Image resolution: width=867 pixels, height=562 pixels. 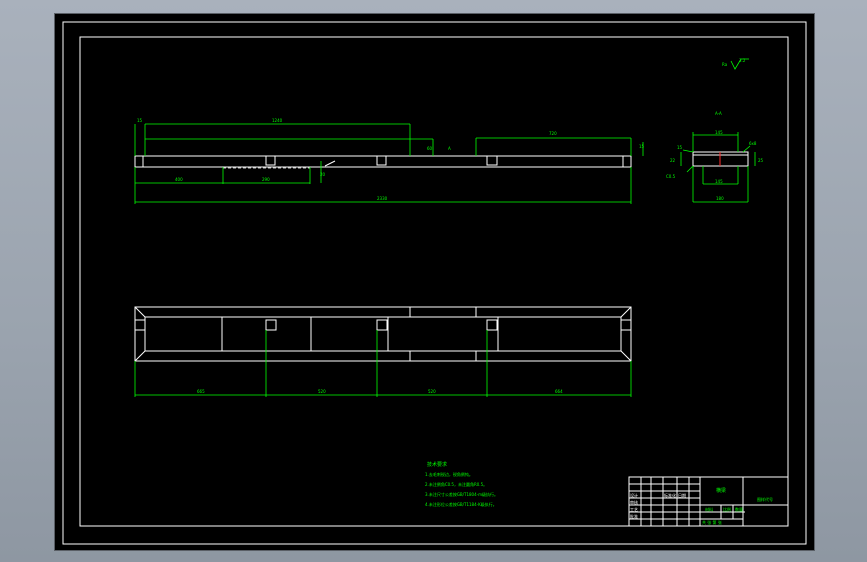 I want to click on note-3: 3.未注尺寸公差按GB/T1804-m级执行。, so click(x=461, y=494).